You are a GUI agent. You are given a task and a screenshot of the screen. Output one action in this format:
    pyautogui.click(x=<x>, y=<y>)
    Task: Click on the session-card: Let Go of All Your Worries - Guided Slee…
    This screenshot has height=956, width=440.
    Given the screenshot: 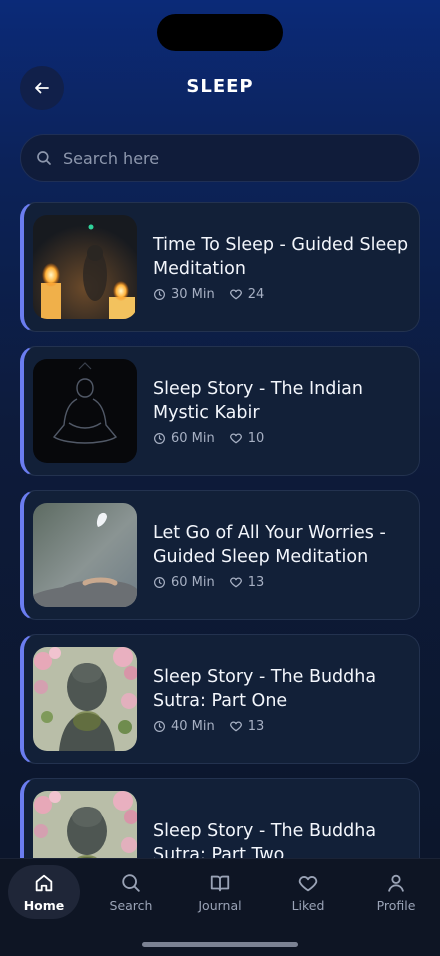 What is the action you would take?
    pyautogui.click(x=220, y=555)
    